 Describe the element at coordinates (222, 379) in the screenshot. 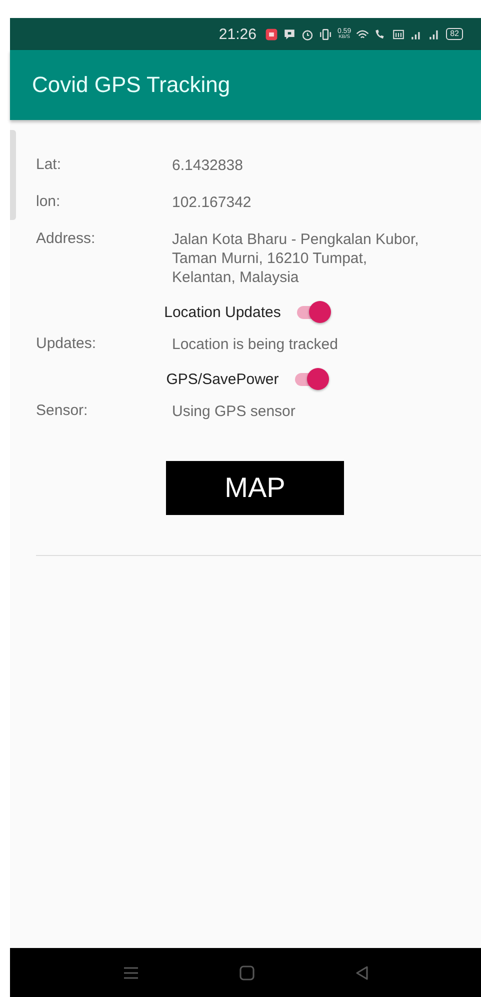

I see `switch-label: GPS/SavePower` at that location.